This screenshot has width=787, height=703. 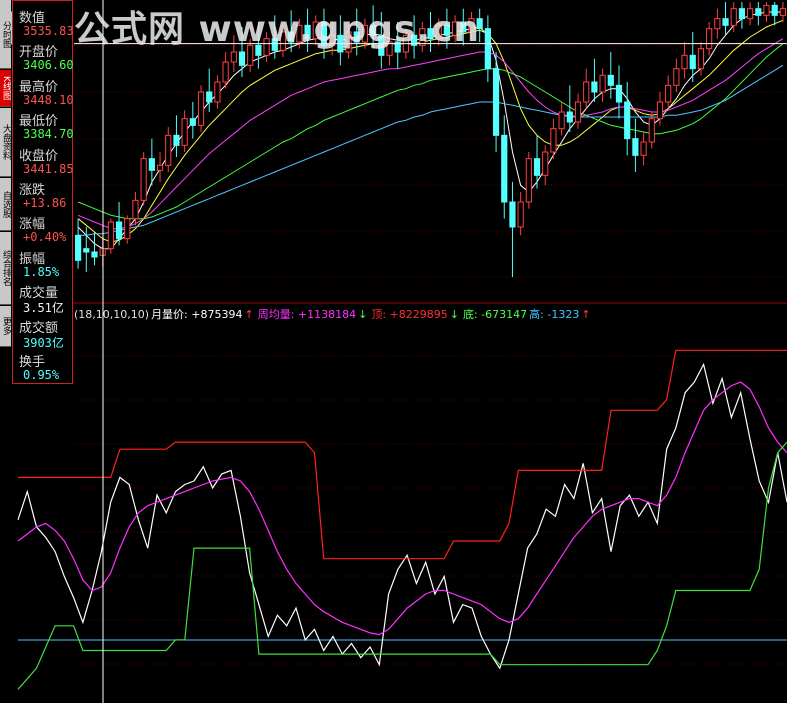 What do you see at coordinates (43, 308) in the screenshot?
I see `info-value: 3.51亿` at bounding box center [43, 308].